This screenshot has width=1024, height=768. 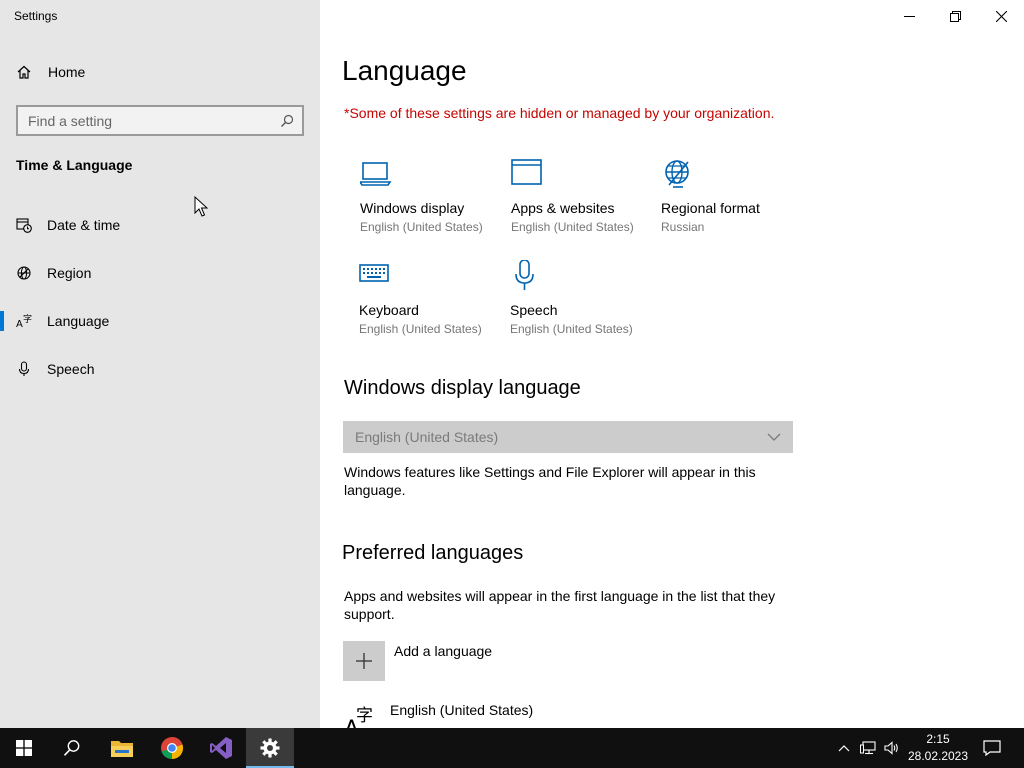 What do you see at coordinates (427, 437) in the screenshot?
I see `dropdown-value: English (United States)` at bounding box center [427, 437].